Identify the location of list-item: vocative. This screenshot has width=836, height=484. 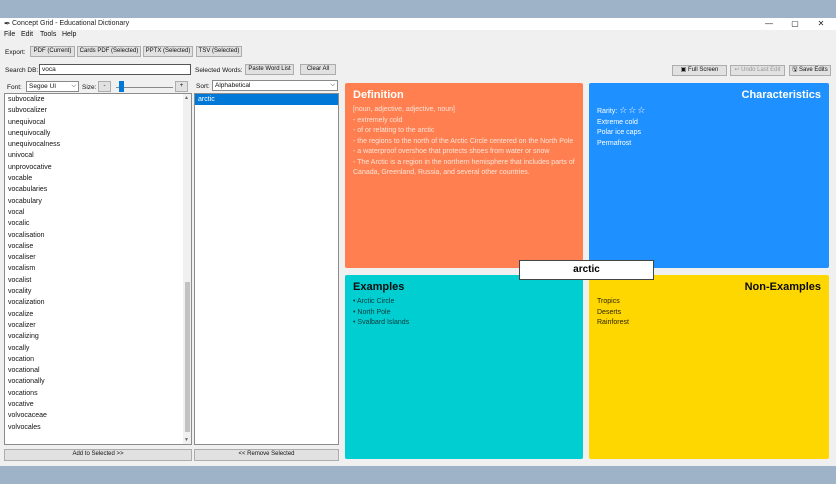
(98, 404).